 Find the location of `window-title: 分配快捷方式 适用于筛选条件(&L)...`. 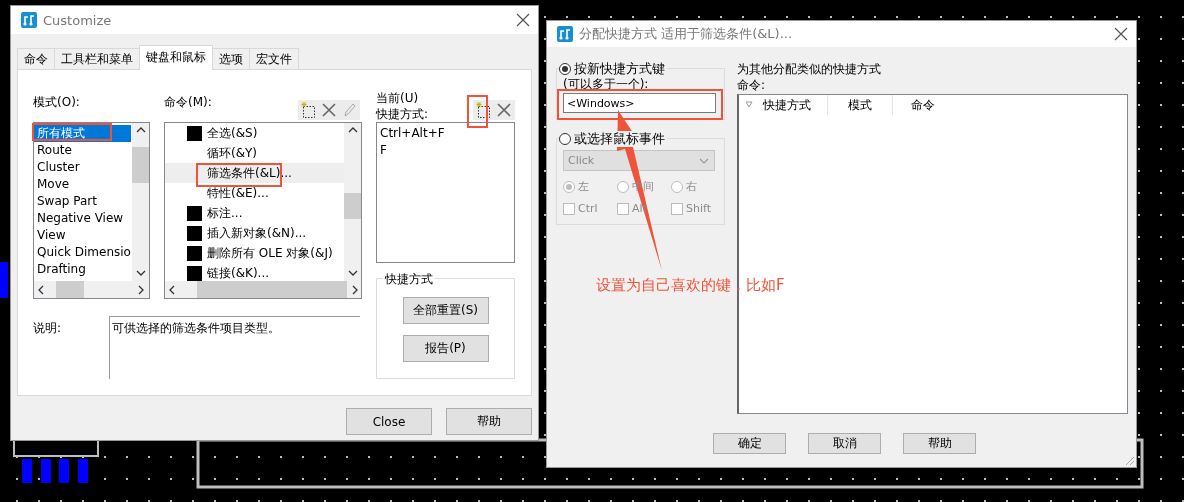

window-title: 分配快捷方式 适用于筛选条件(&L)... is located at coordinates (686, 34).